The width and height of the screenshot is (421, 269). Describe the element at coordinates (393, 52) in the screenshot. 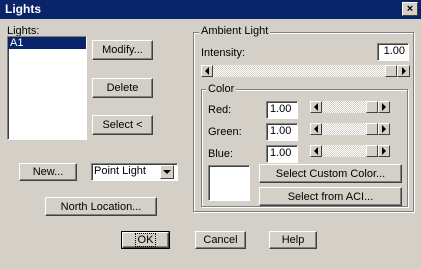

I see `intensity-field: 1.00` at that location.